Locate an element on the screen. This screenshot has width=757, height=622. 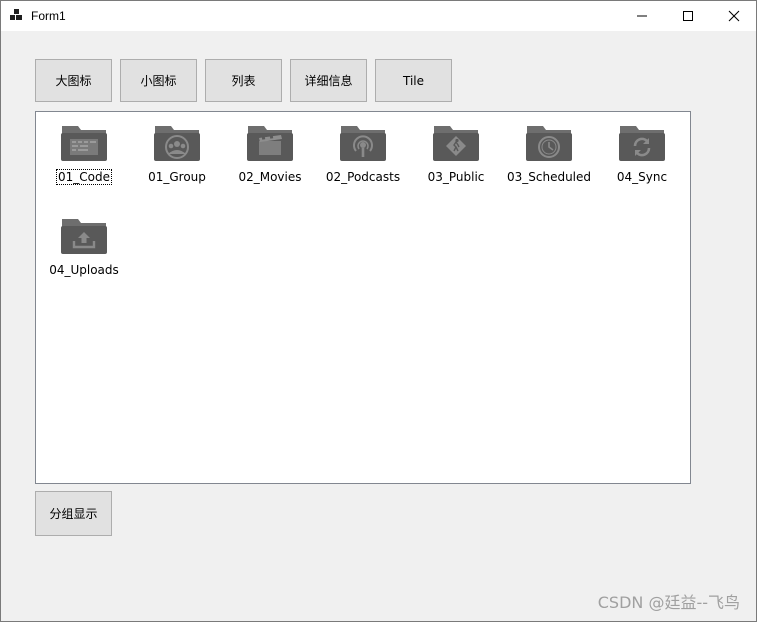
uploads-folder-icon is located at coordinates (84, 236).